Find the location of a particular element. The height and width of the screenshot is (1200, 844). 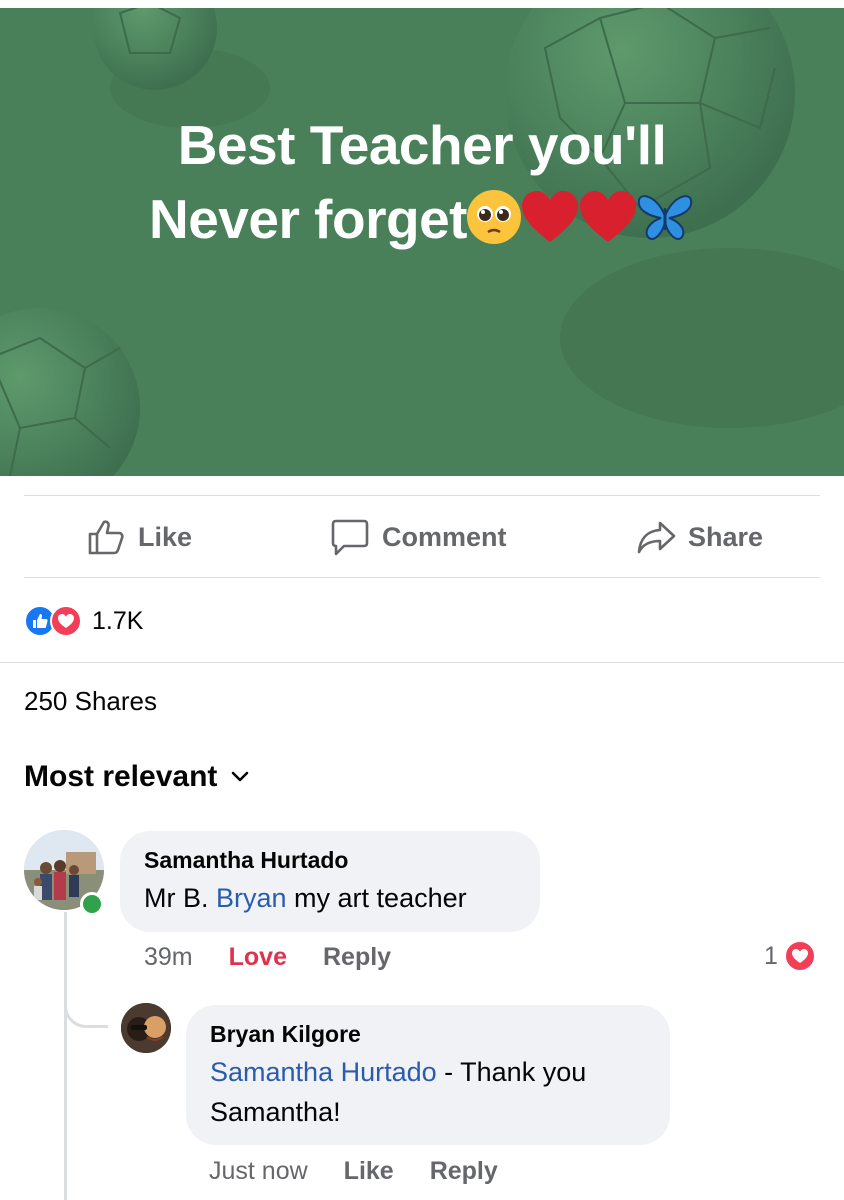

blue-butterfly-emoji is located at coordinates (665, 217).